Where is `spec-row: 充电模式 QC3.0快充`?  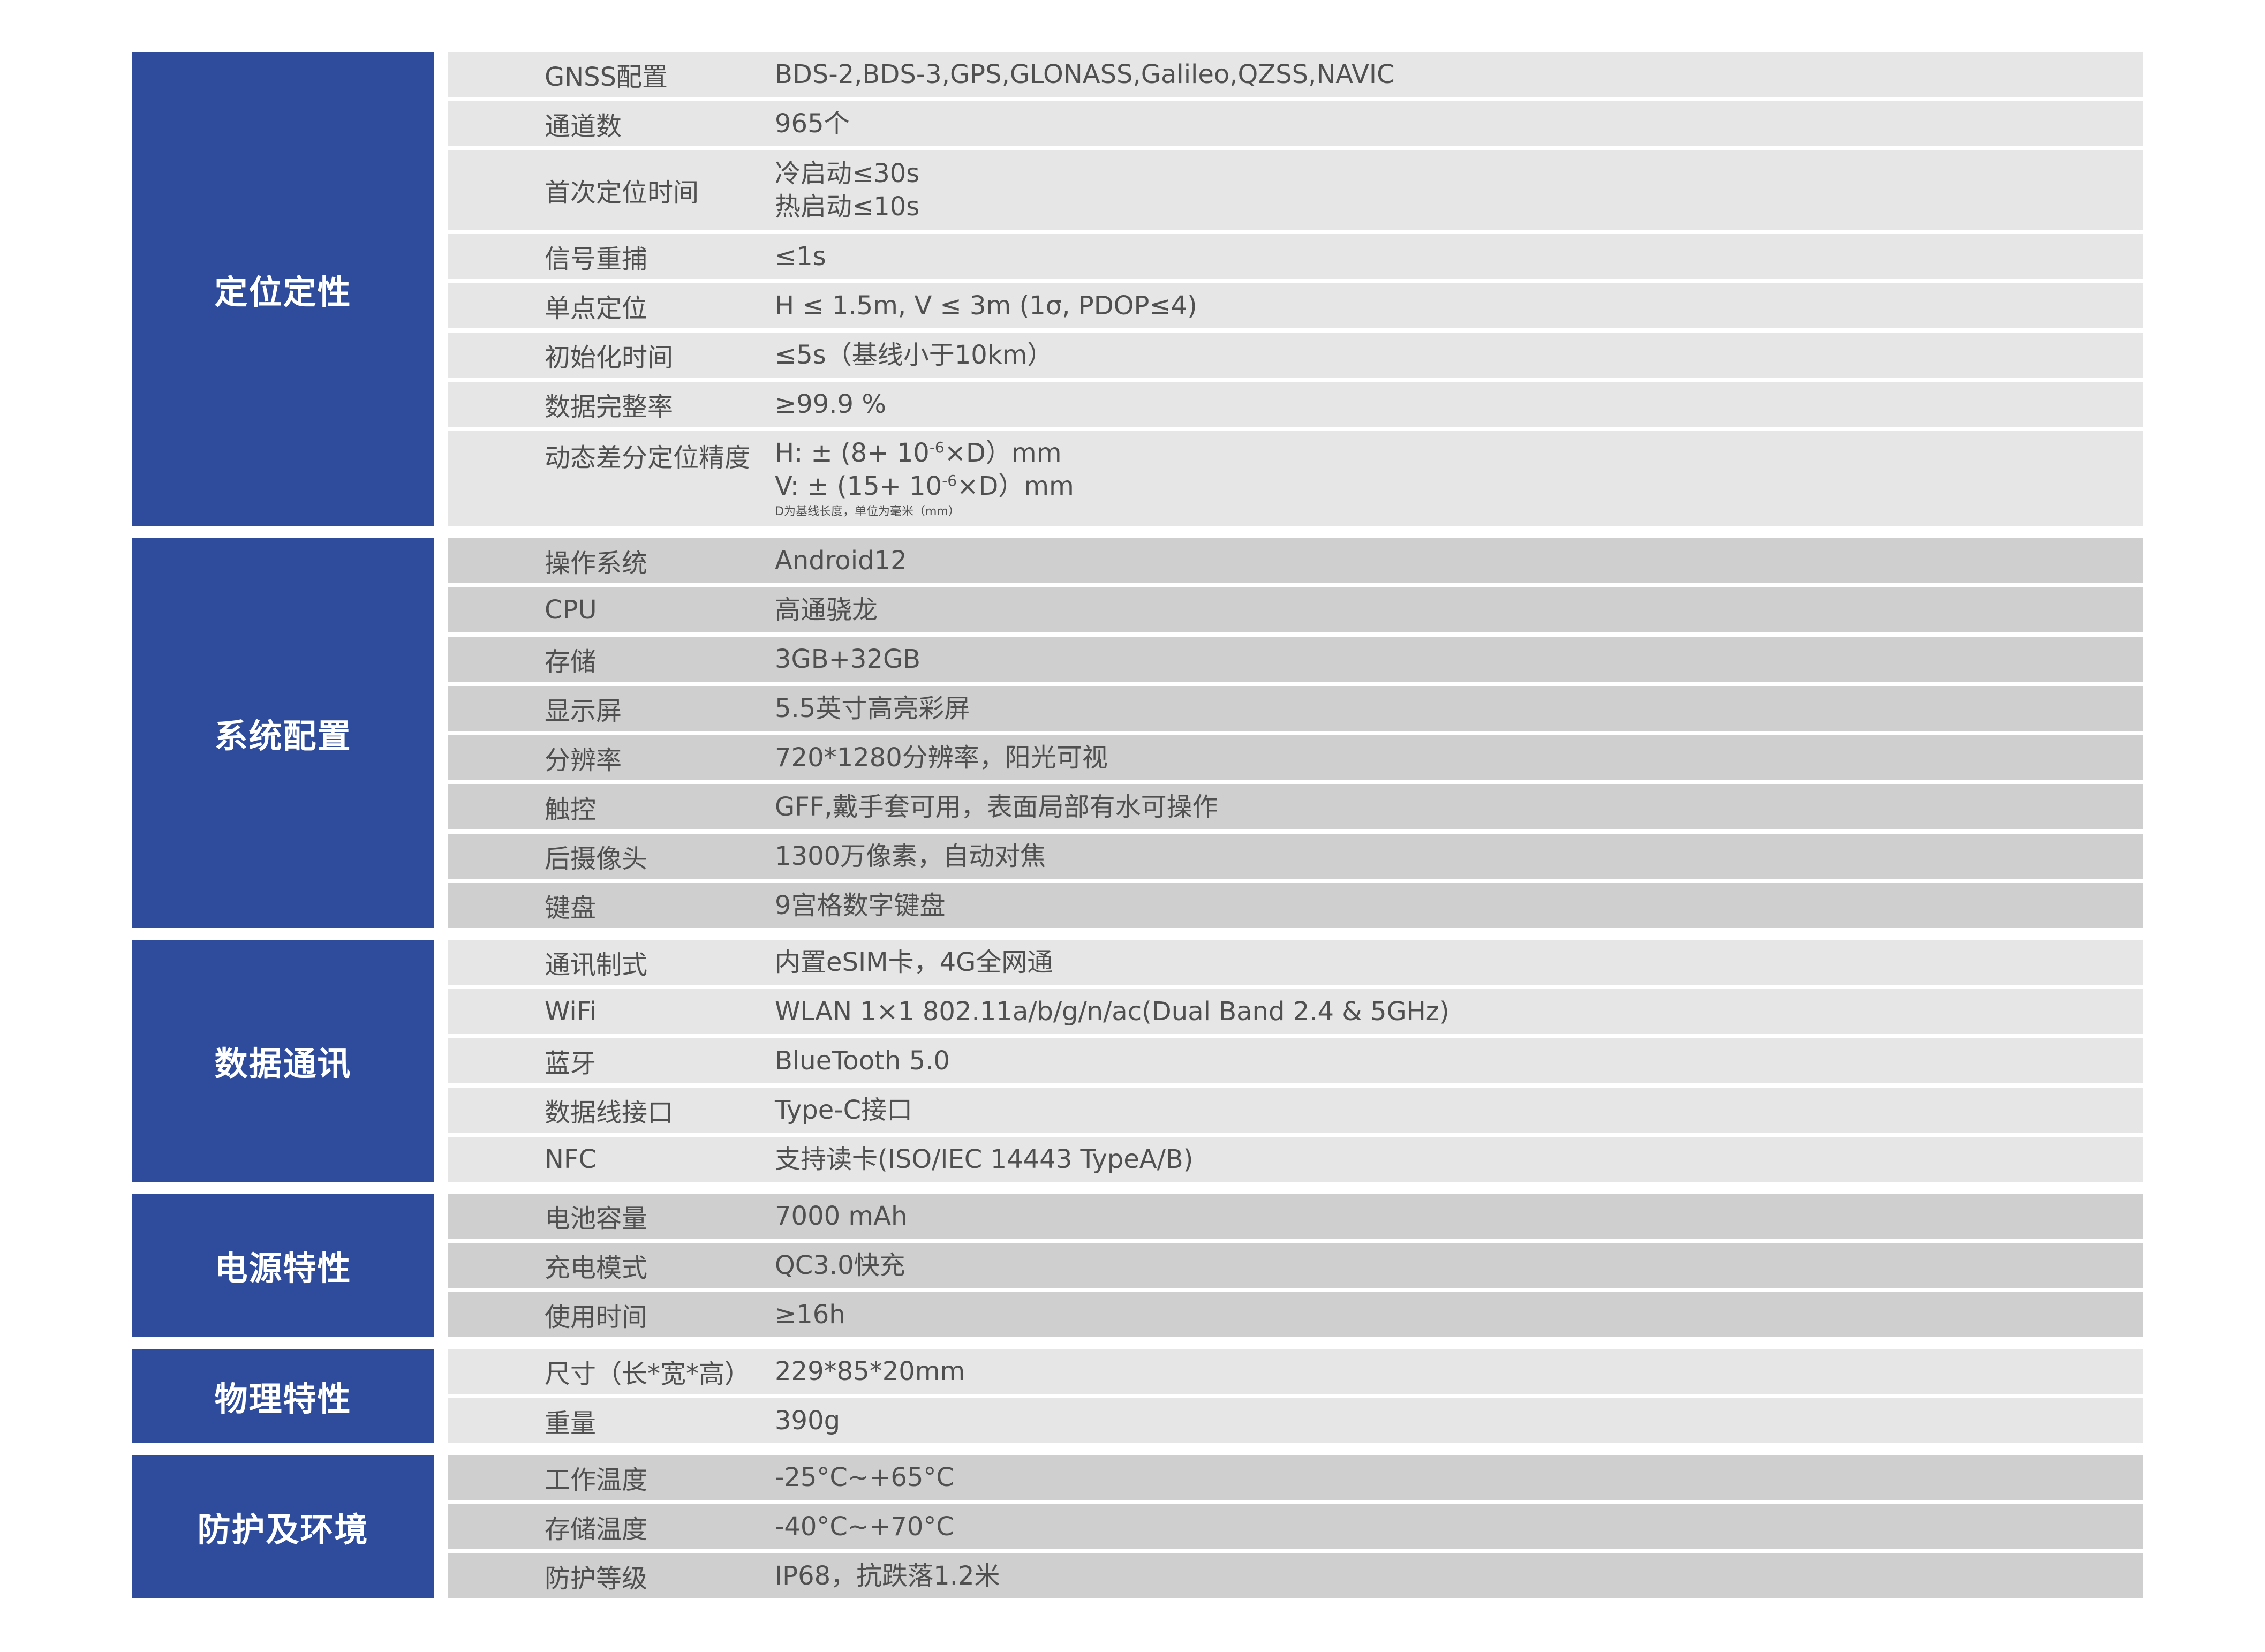 spec-row: 充电模式 QC3.0快充 is located at coordinates (1296, 1265).